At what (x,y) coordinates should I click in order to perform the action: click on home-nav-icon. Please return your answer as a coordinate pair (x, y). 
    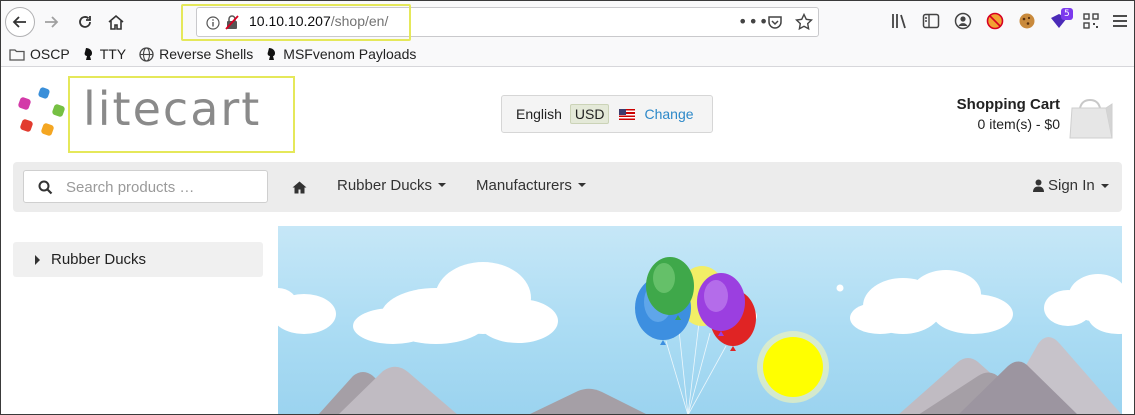
    Looking at the image, I should click on (299, 188).